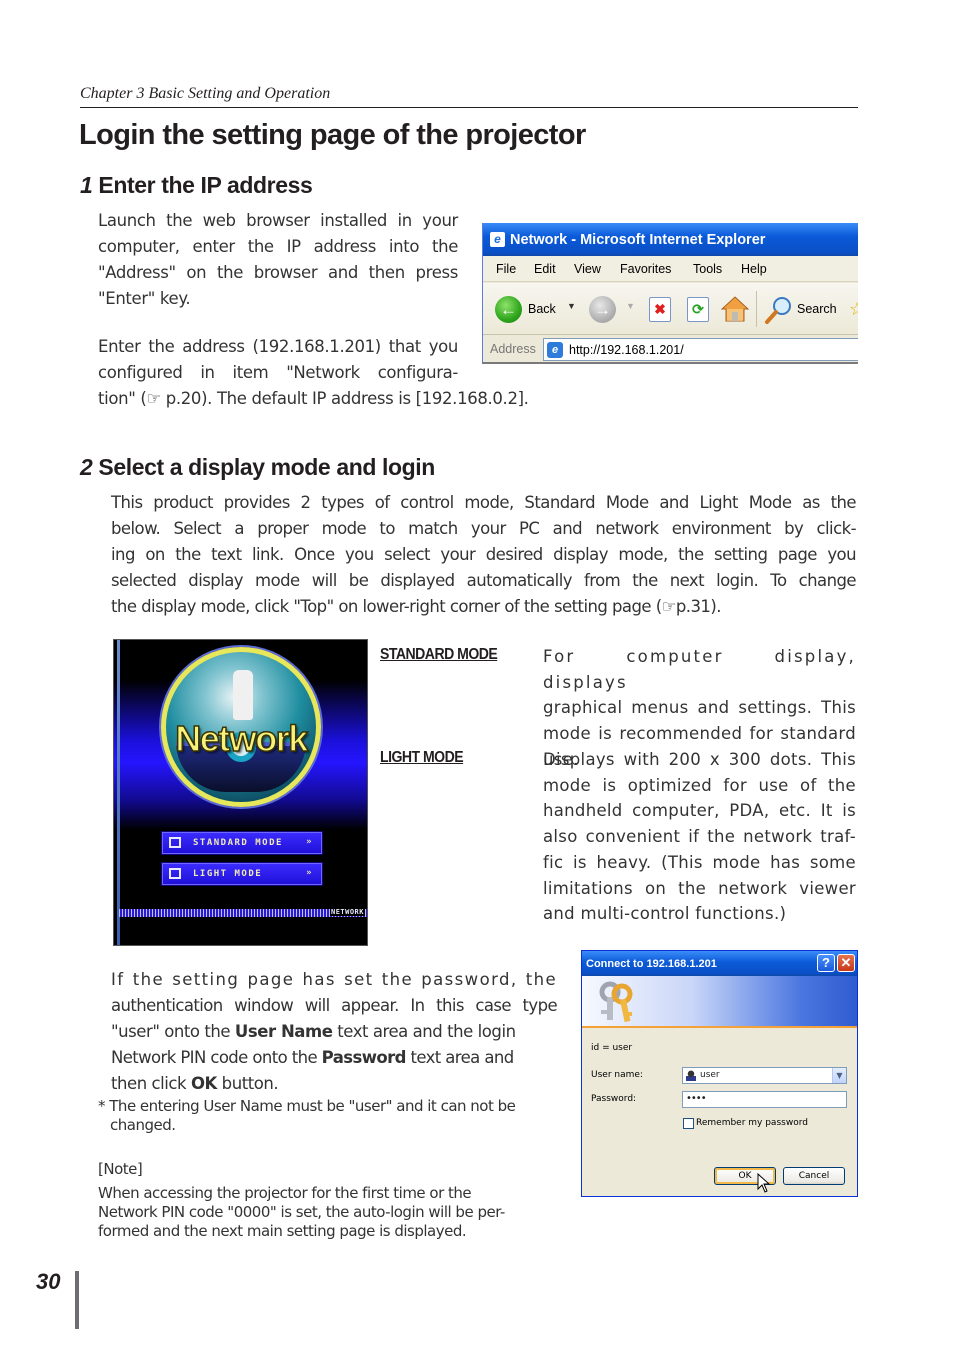  Describe the element at coordinates (309, 873) in the screenshot. I see `double-chevron-icon: »` at that location.